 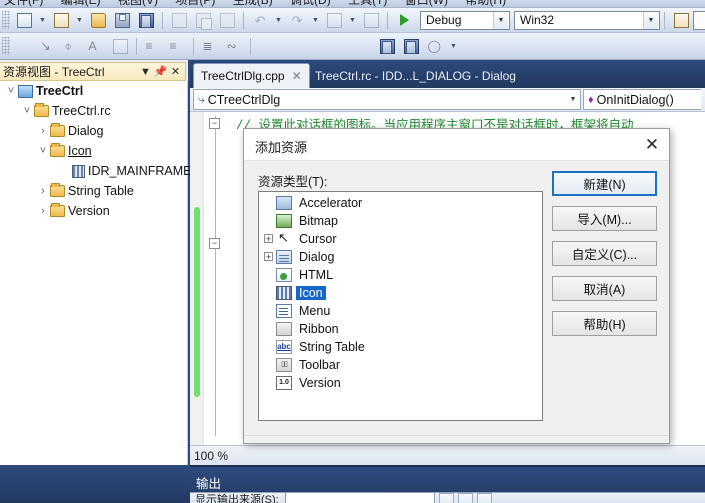 I want to click on toggle-guides2-button, so click(x=339, y=46).